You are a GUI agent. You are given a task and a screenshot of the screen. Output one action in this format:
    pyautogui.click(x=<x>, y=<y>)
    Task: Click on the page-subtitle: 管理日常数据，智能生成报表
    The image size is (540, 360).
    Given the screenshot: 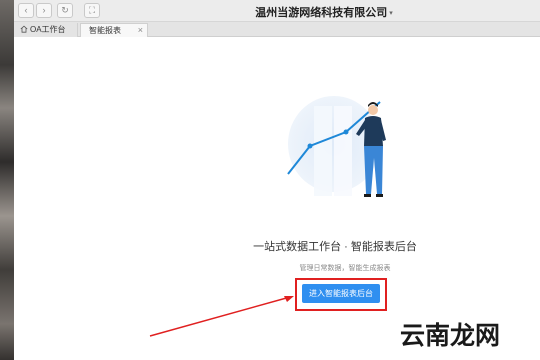 What is the action you would take?
    pyautogui.click(x=345, y=268)
    